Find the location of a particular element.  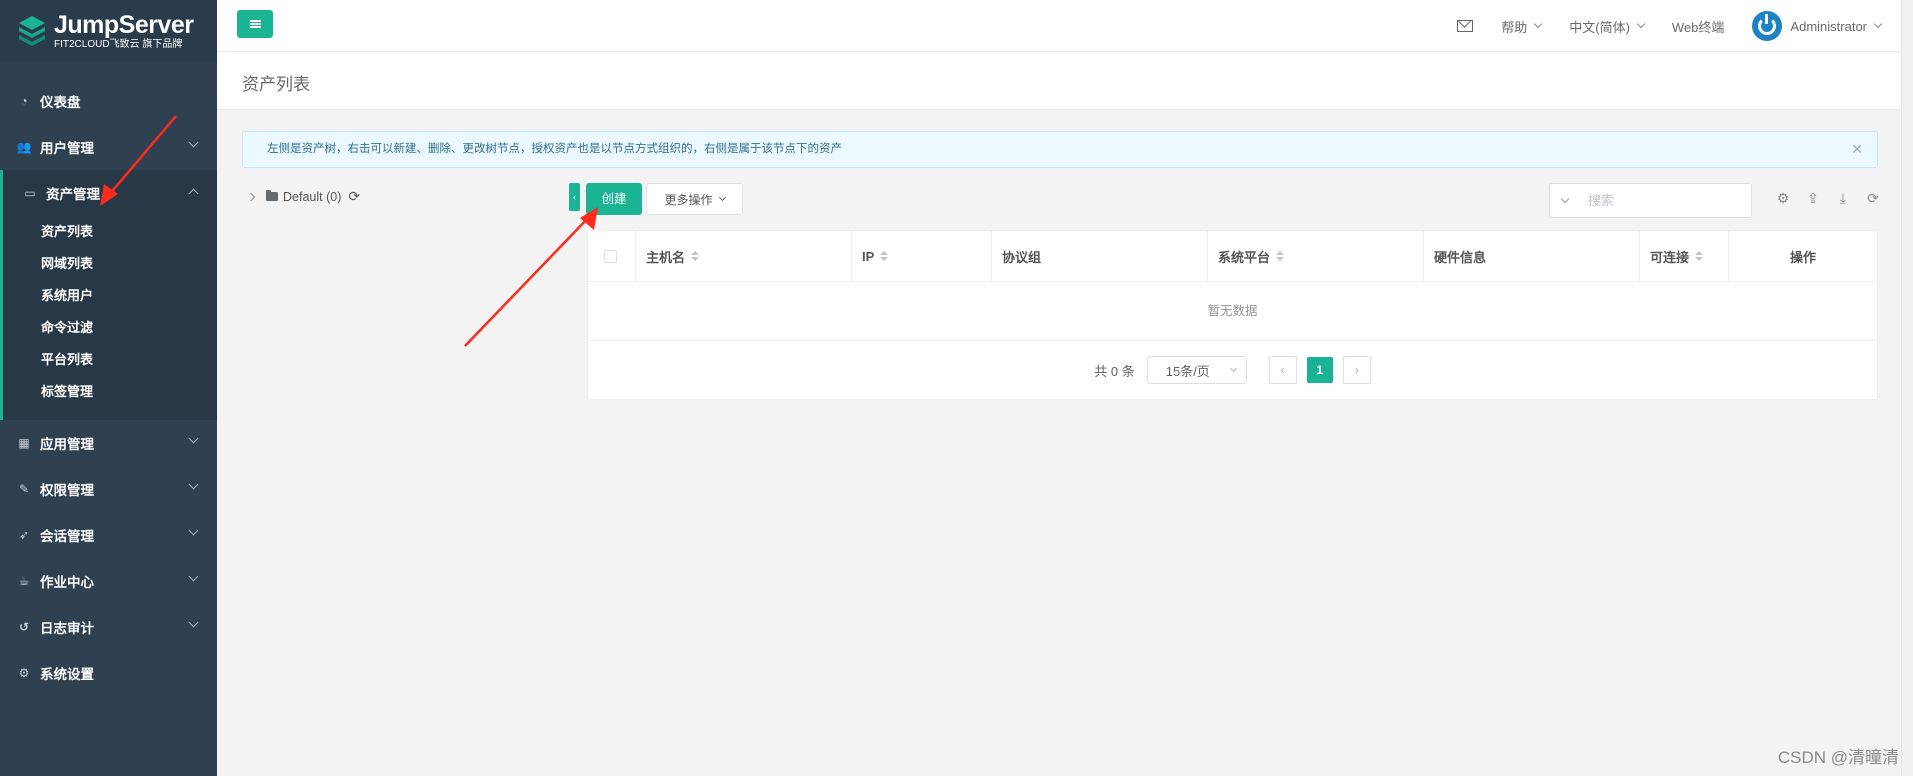

empty-state: 暂无数据 is located at coordinates (1232, 311).